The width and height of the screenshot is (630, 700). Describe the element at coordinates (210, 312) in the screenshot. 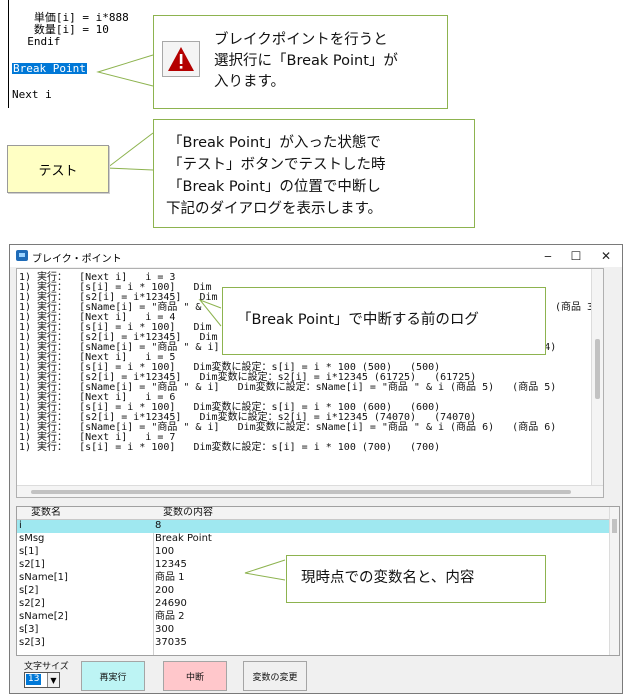

I see `log-callout-pointer` at that location.